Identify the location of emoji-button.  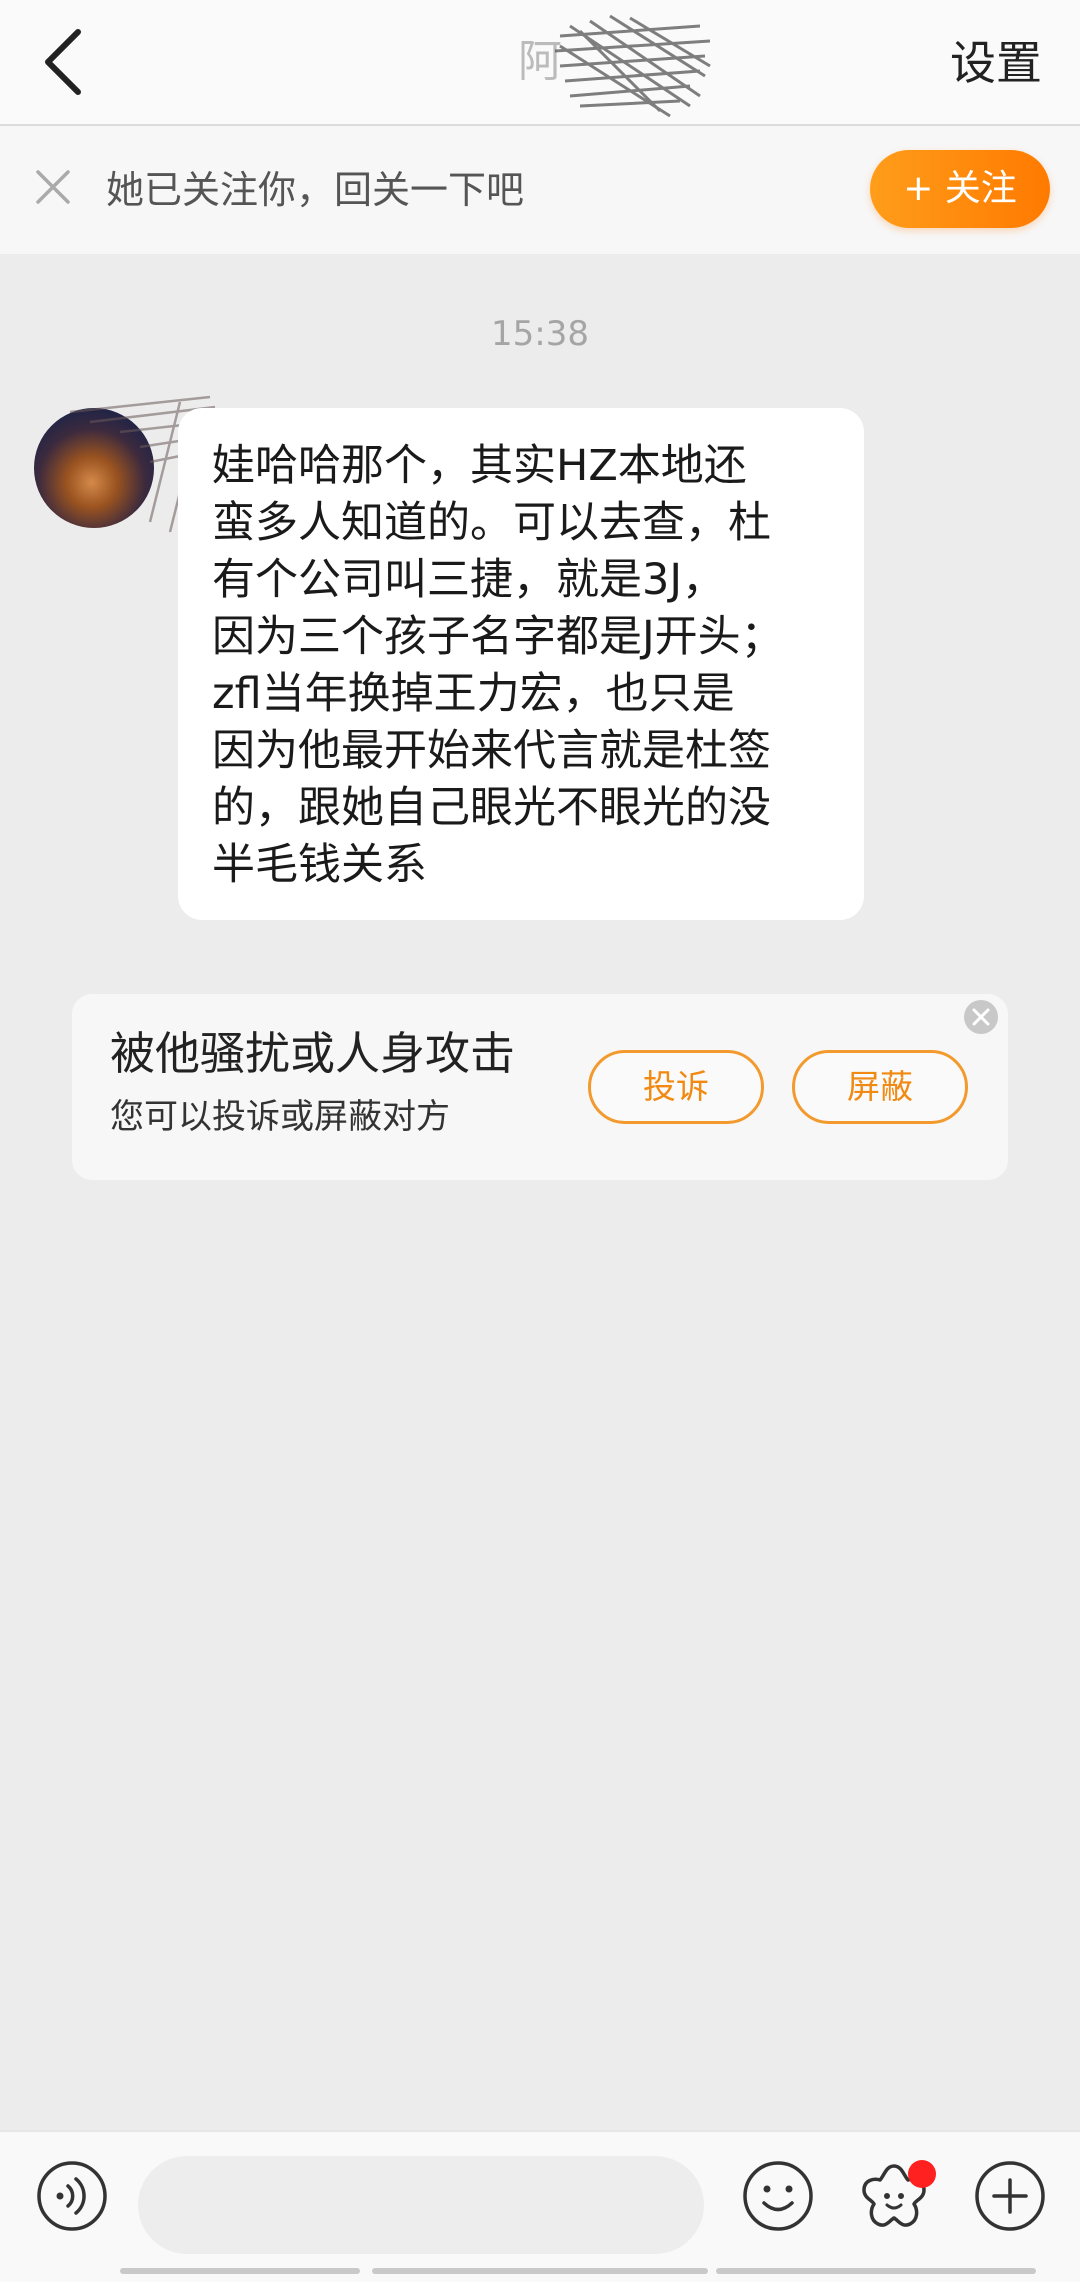
(778, 2196).